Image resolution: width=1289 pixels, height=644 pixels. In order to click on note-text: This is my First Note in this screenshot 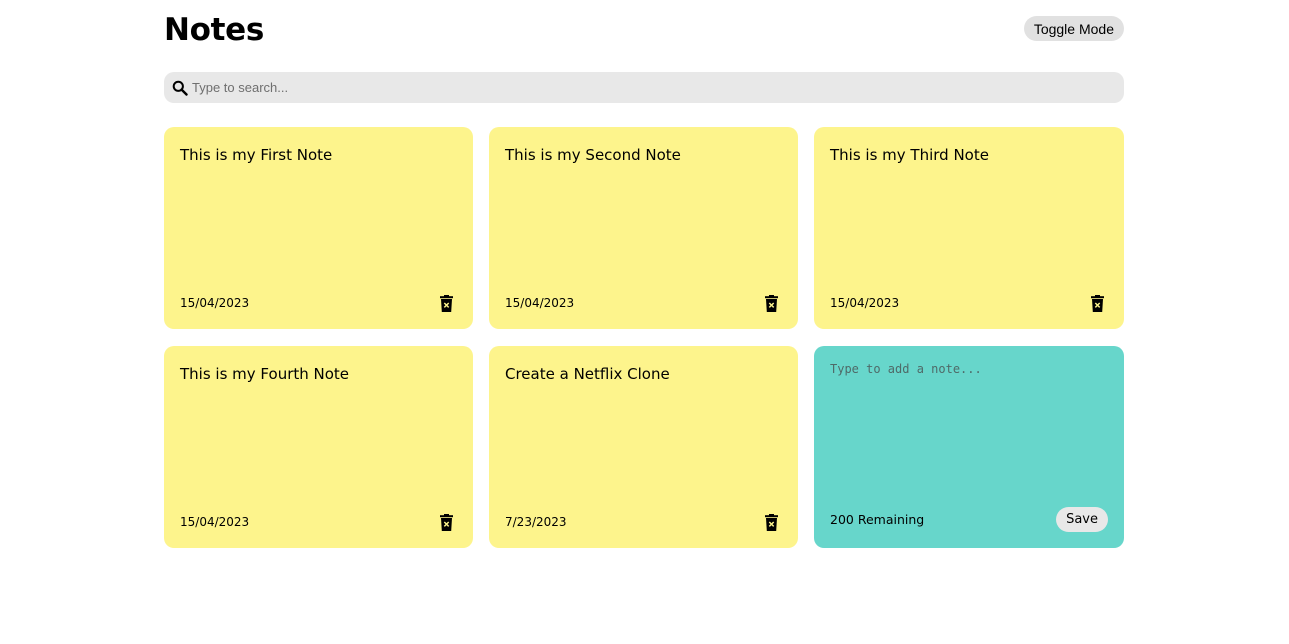, I will do `click(256, 155)`.